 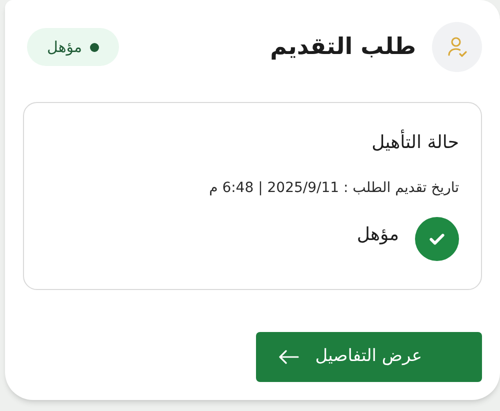 What do you see at coordinates (415, 142) in the screenshot?
I see `card-title: حالة التأهيل` at bounding box center [415, 142].